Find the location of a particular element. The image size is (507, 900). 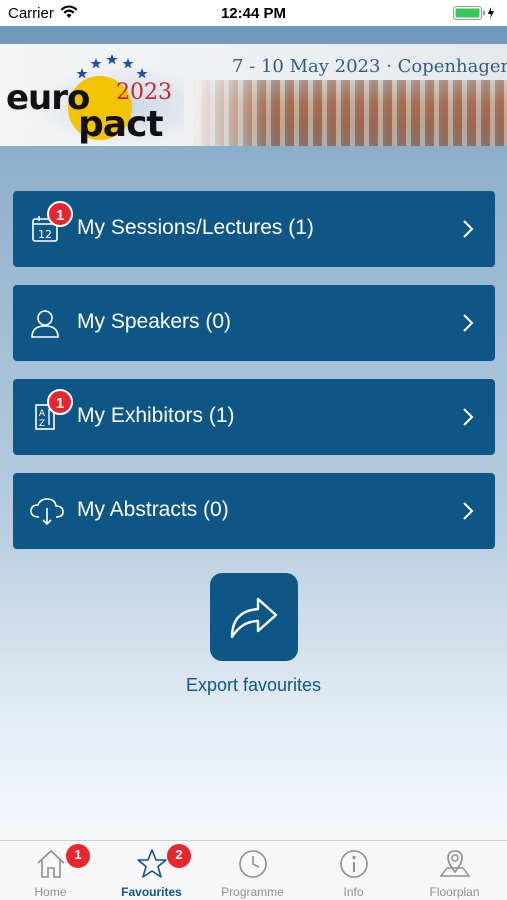

menu-item-my-speakers: My Speakers (0) is located at coordinates (254, 323).